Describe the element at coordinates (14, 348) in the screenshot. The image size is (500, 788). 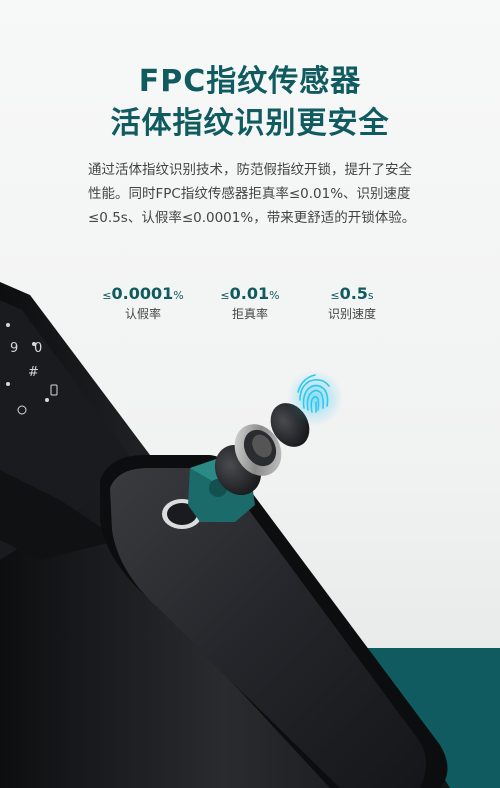
I see `keypad-key-9: 9` at that location.